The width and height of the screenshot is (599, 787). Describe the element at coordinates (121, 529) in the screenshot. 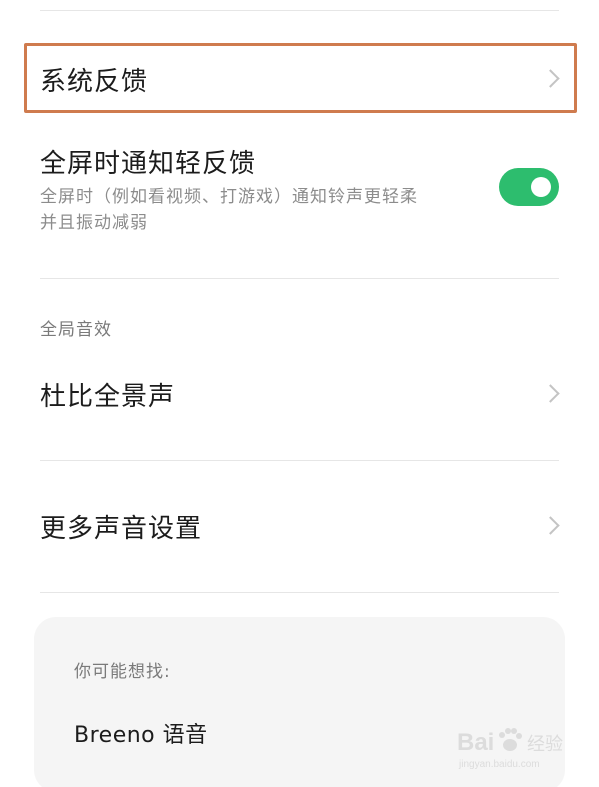

I see `more-sound-settings-label: 更多声音设置` at that location.